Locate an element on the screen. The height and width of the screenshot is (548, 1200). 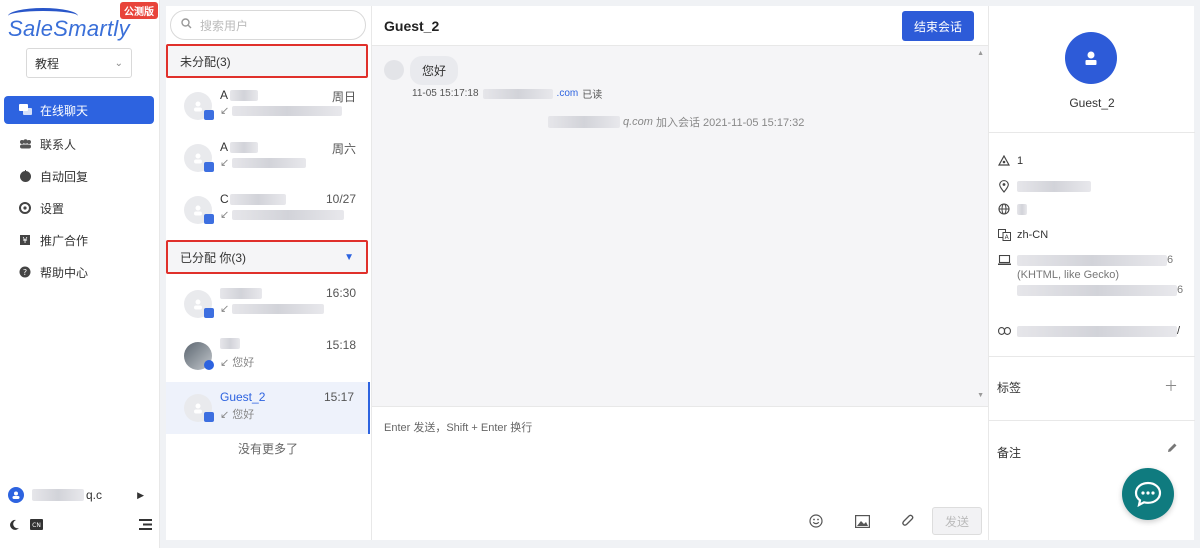
user-agent-row: 6 (KHTML, like Gecko) 6 is located at coordinates (1091, 275).